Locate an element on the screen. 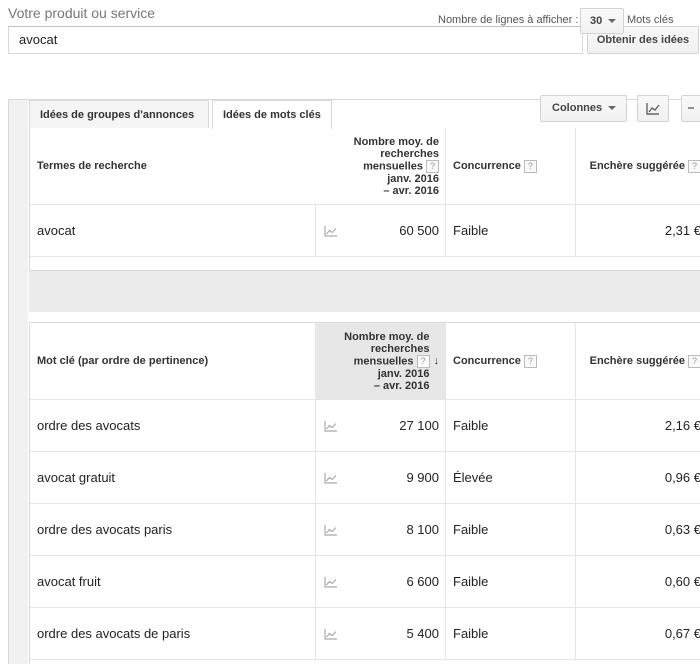 Image resolution: width=700 pixels, height=664 pixels. tab-ad-group-ideas: Idées de groupes d'annonces is located at coordinates (119, 114).